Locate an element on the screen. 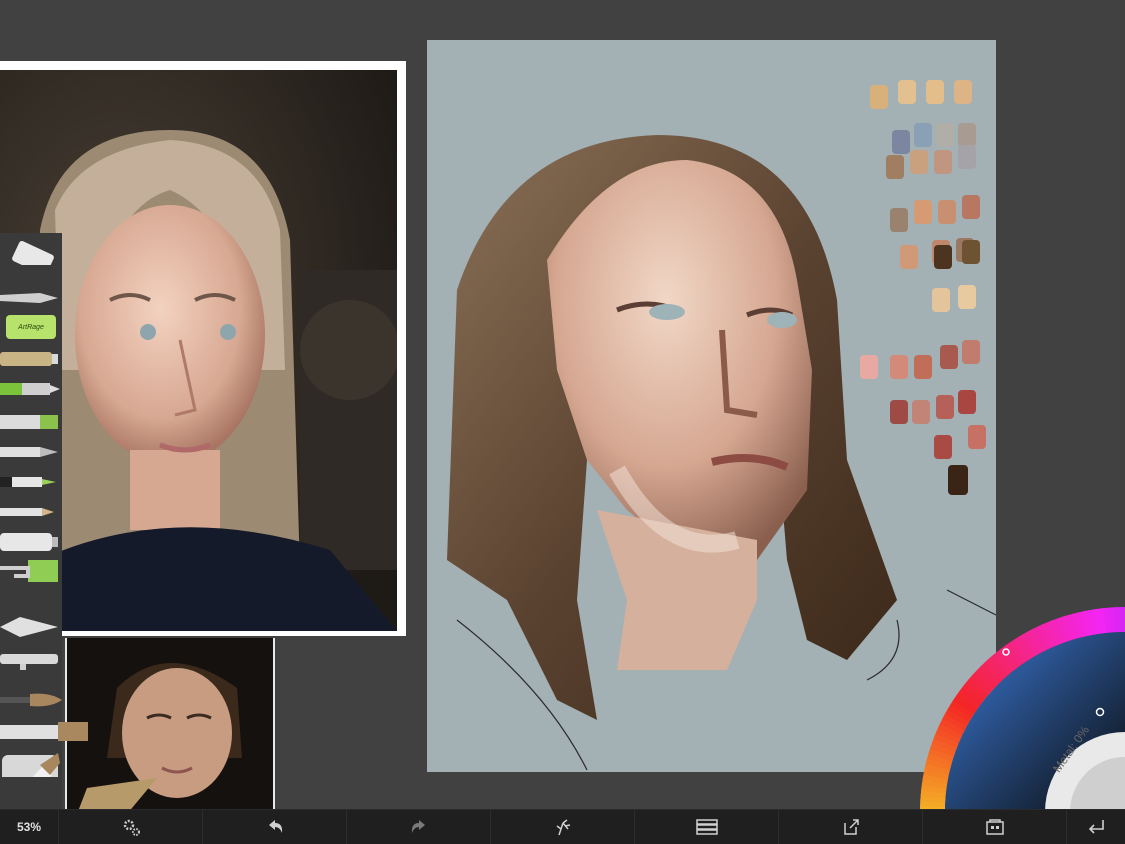 The width and height of the screenshot is (1125, 844). layers-button is located at coordinates (707, 827).